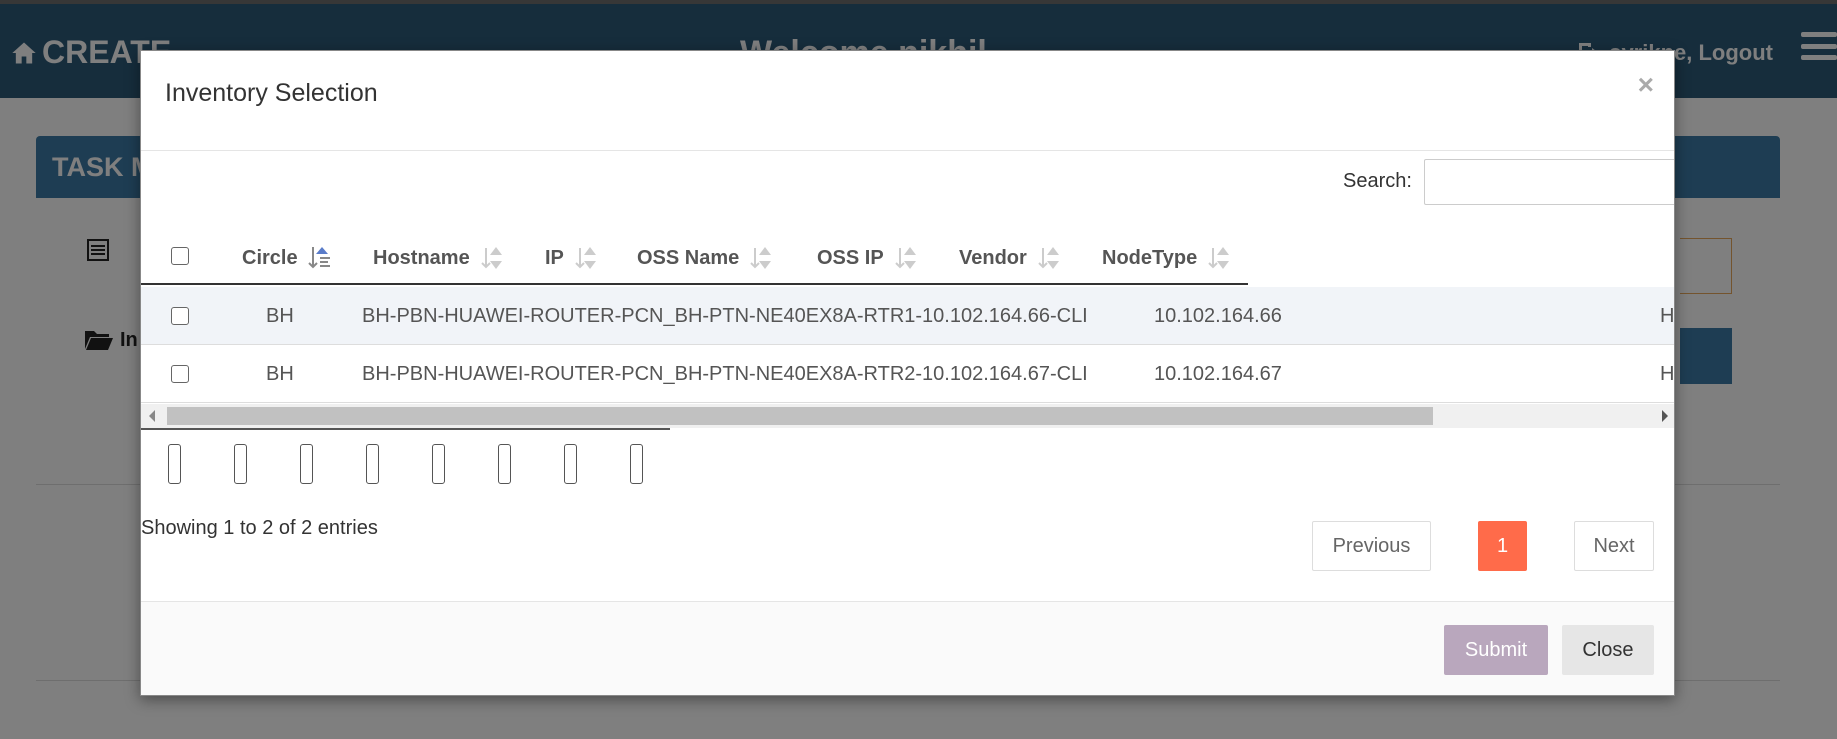 Image resolution: width=1837 pixels, height=739 pixels. What do you see at coordinates (705, 258) in the screenshot?
I see `column-header-oss-name: OSS Name` at bounding box center [705, 258].